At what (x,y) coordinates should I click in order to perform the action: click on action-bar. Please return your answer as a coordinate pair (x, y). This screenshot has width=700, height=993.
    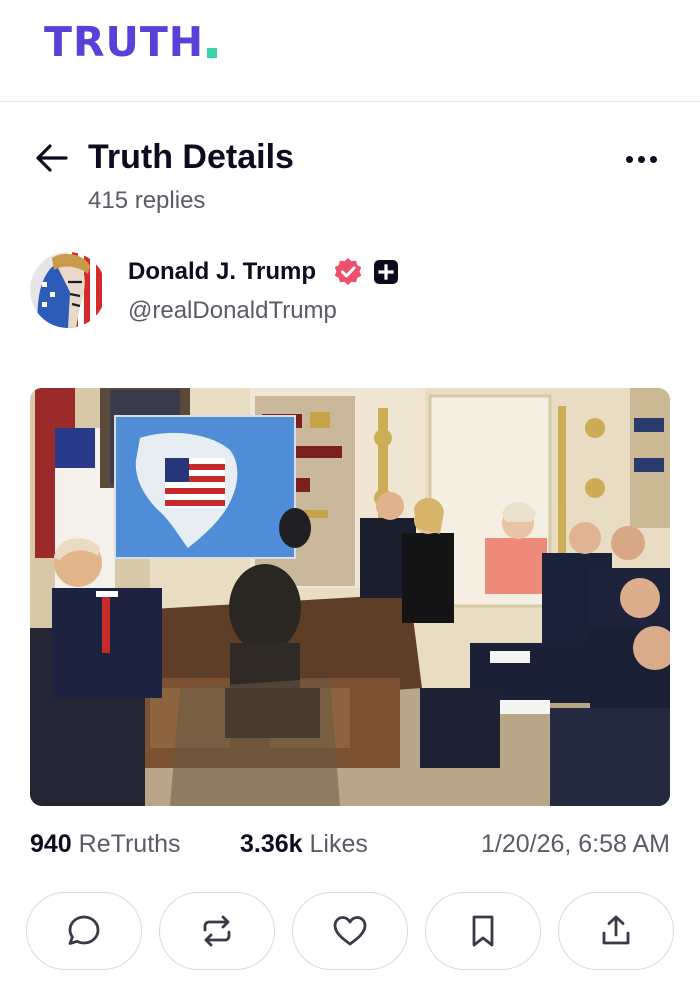
    Looking at the image, I should click on (350, 931).